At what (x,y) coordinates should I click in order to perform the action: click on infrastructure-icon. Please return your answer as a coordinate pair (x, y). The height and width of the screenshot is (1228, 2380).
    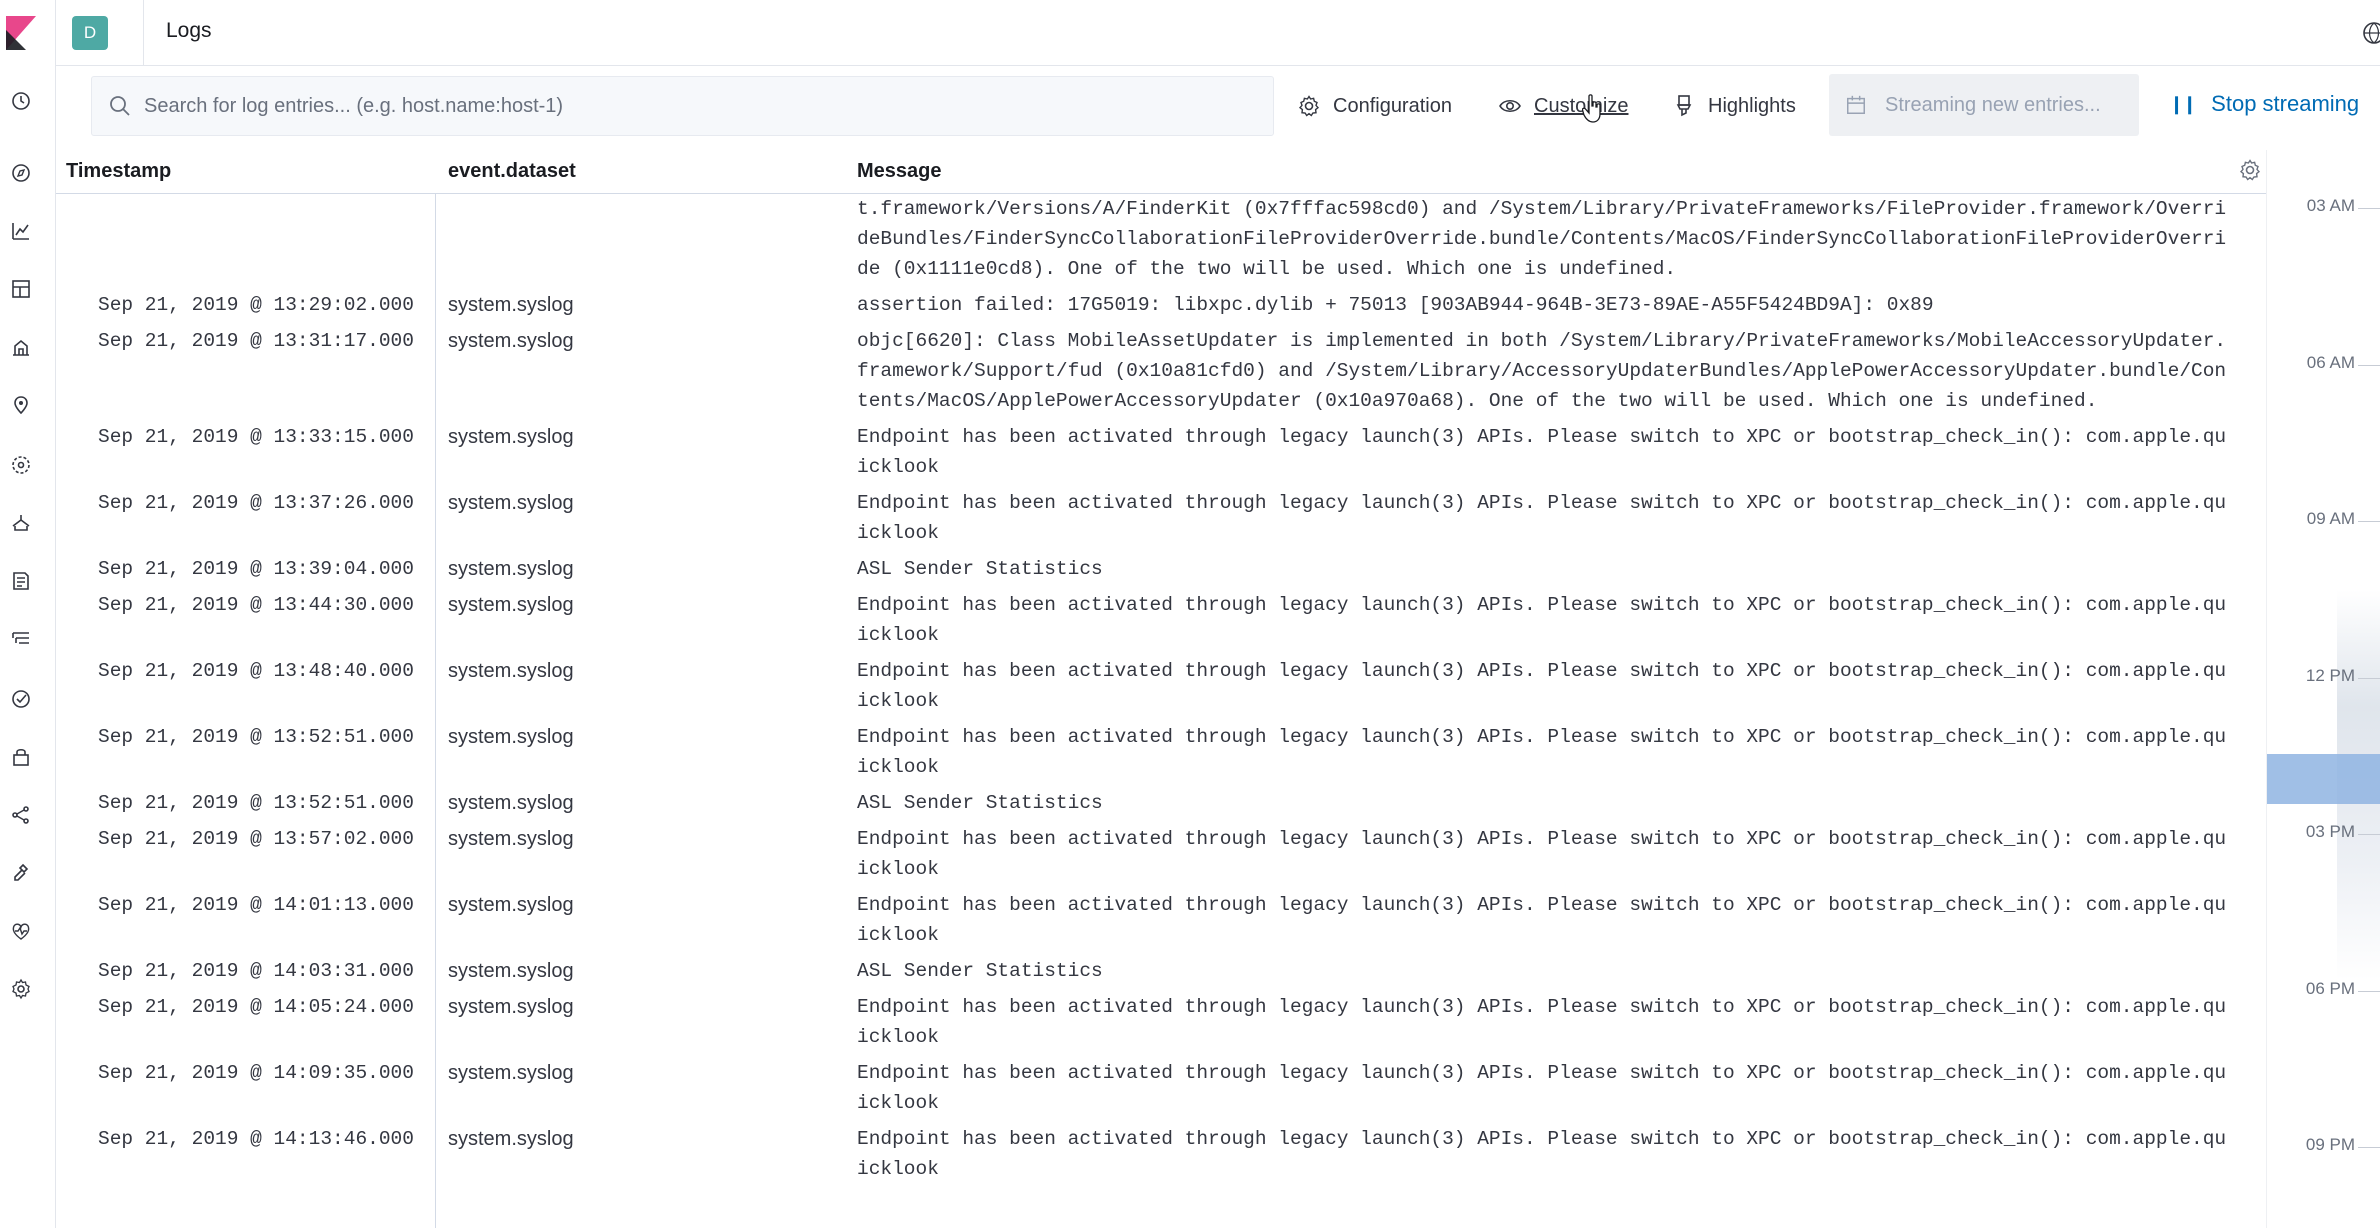
    Looking at the image, I should click on (21, 523).